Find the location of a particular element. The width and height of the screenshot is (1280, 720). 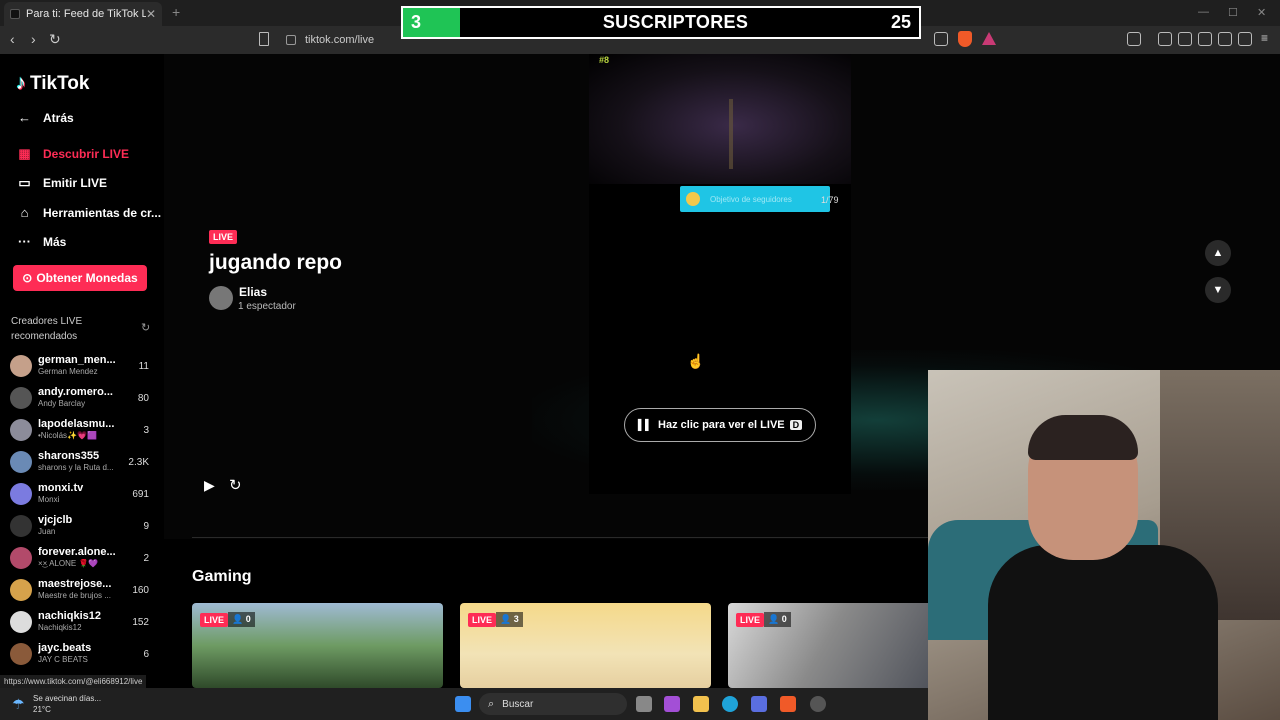

creator-subtitle: Monxi is located at coordinates (49, 499).